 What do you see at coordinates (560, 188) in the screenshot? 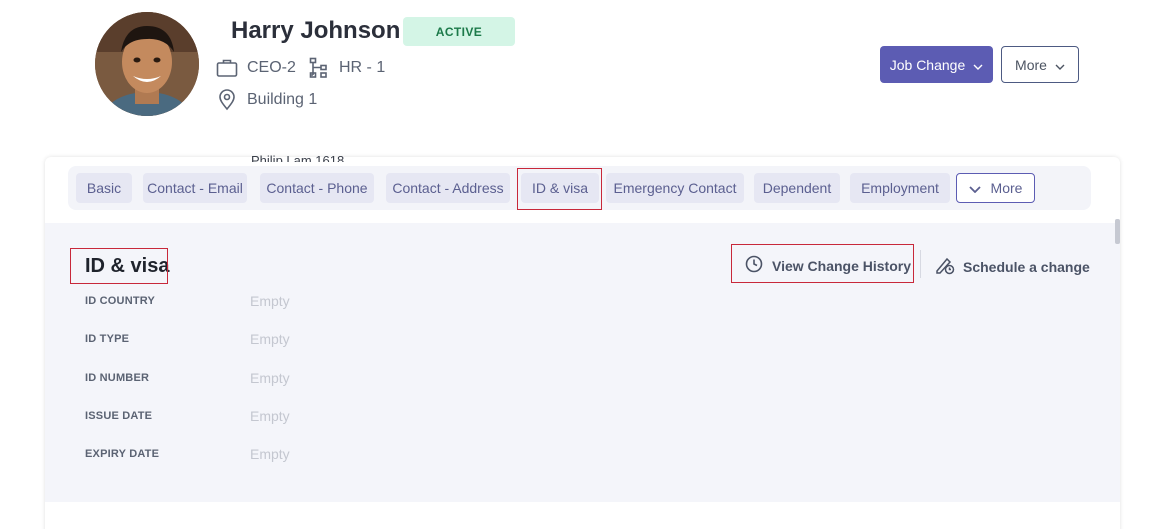
I see `tab-id-visa: ID & visa` at bounding box center [560, 188].